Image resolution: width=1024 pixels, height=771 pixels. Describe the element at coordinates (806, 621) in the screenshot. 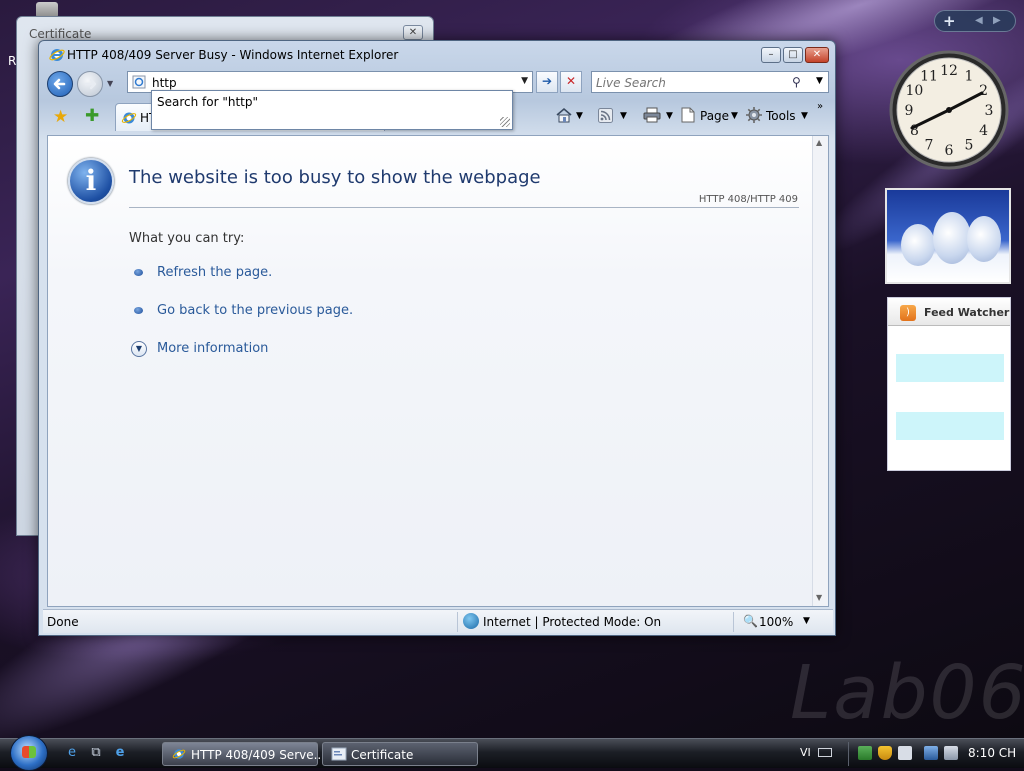

I see `zoom-dropdown: ▼` at that location.